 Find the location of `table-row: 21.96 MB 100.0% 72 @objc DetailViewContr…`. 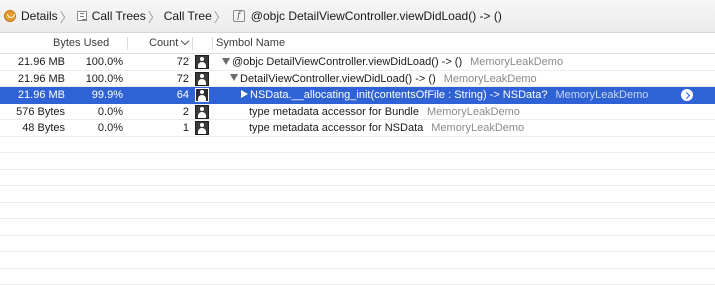

table-row: 21.96 MB 100.0% 72 @objc DetailViewContr… is located at coordinates (357, 62).